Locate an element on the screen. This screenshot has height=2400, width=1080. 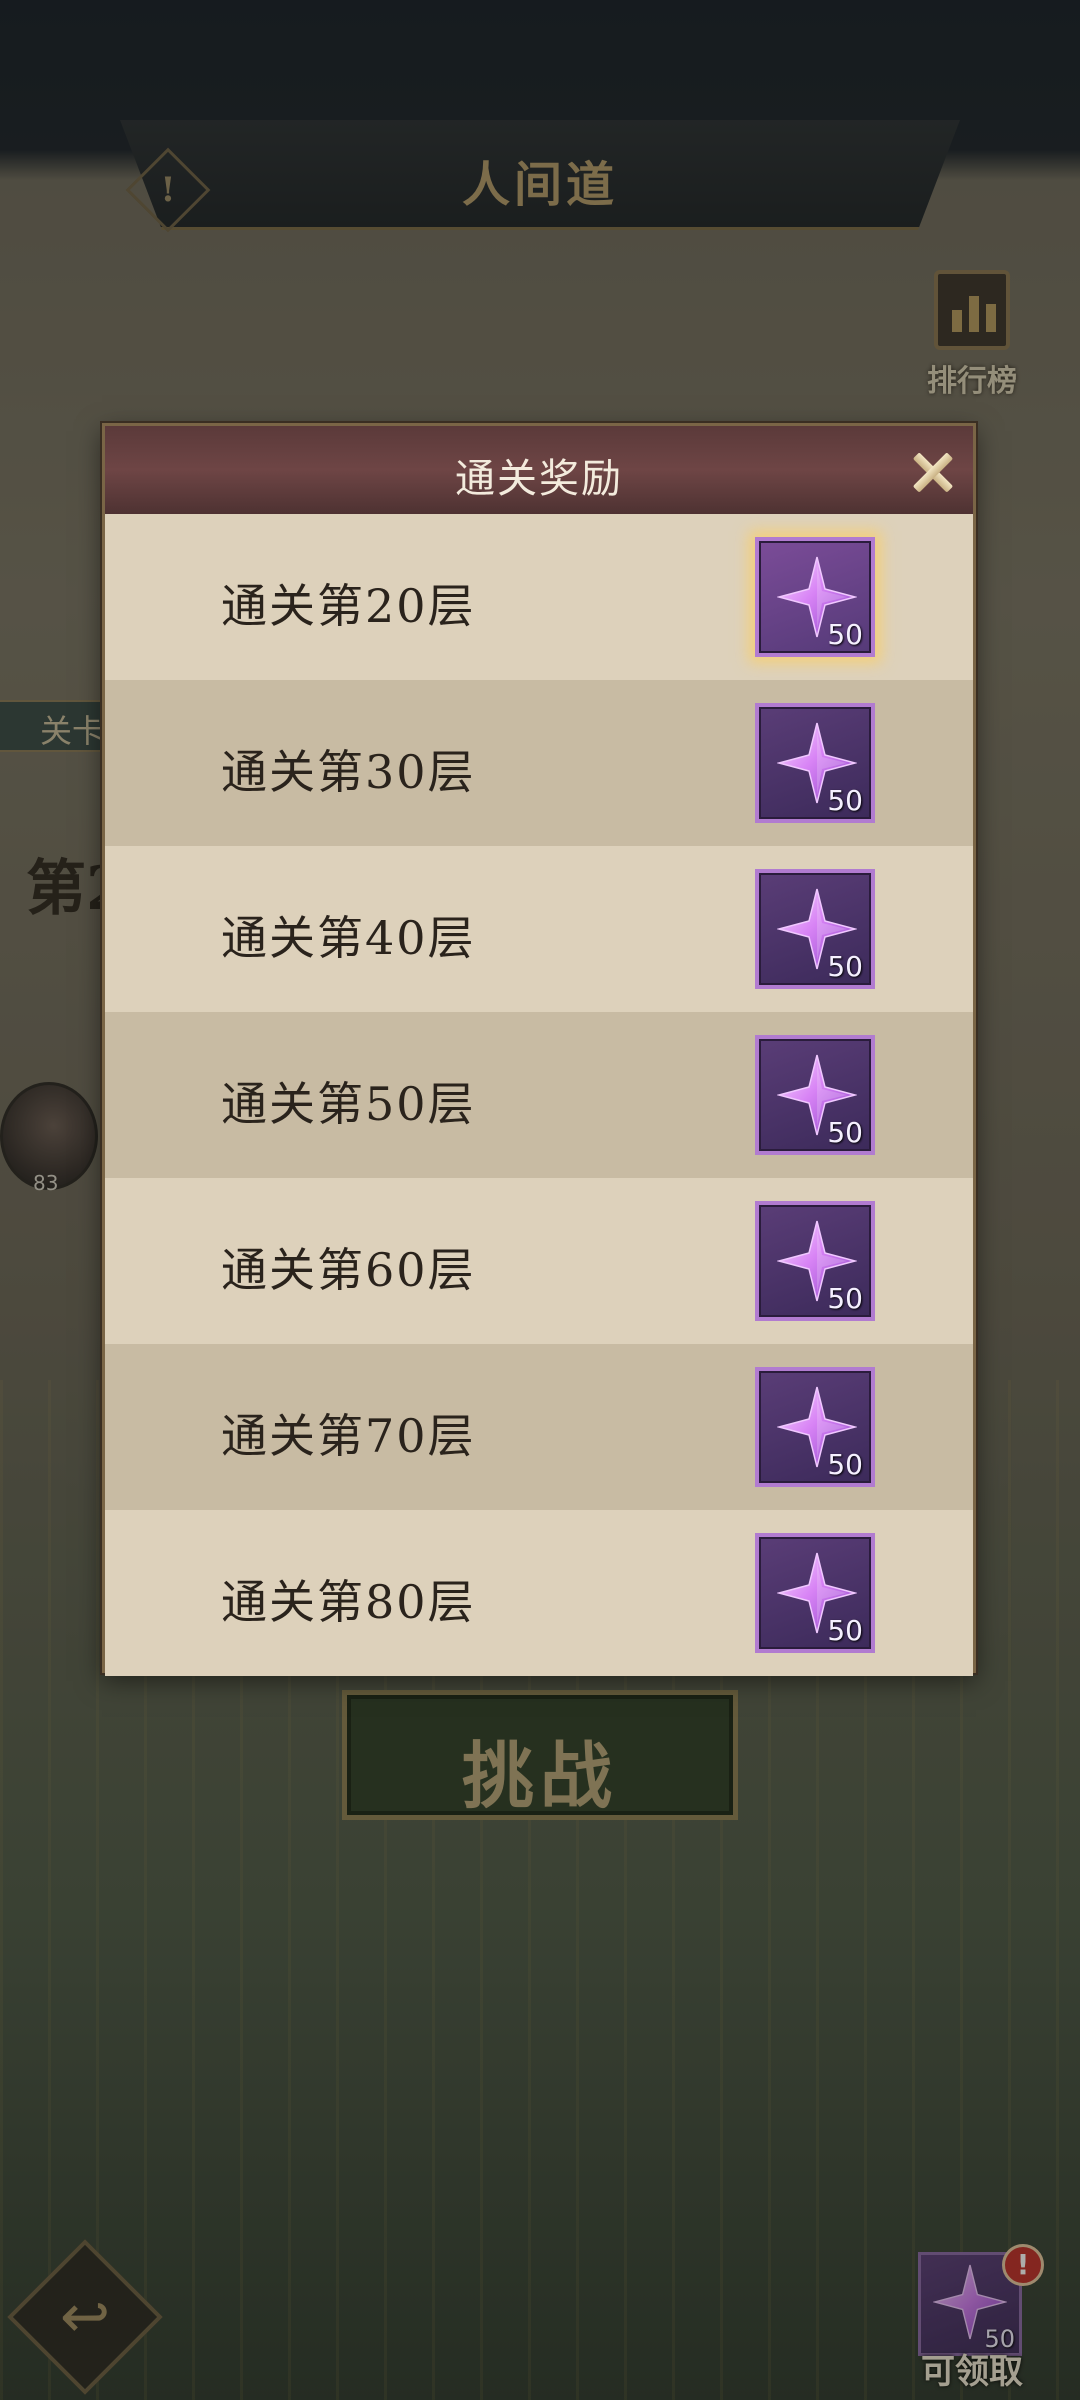
reward-row: 通关第70层 50 is located at coordinates (539, 1427).